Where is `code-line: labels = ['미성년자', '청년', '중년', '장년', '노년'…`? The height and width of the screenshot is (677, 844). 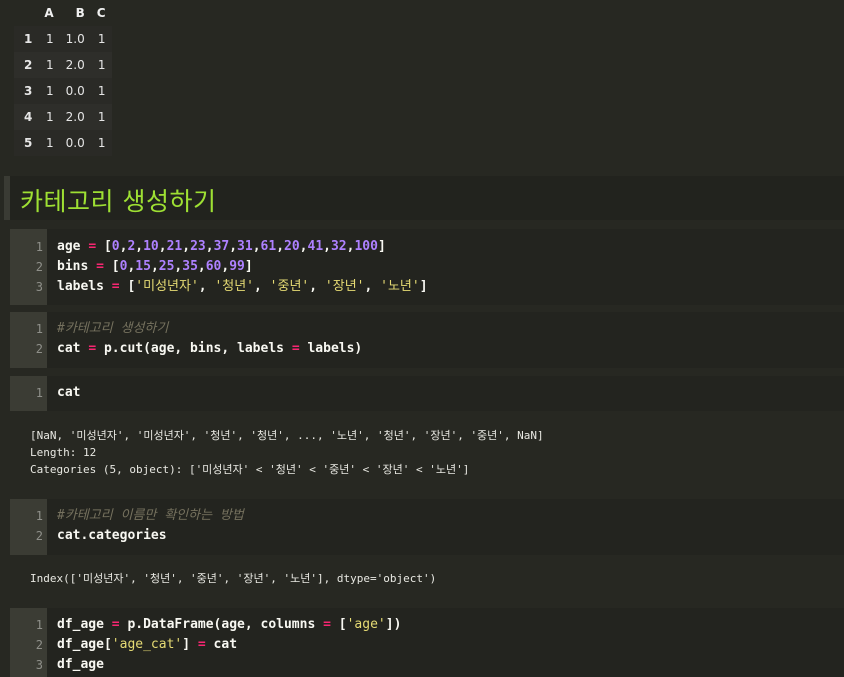 code-line: labels = ['미성년자', '청년', '중년', '장년', '노년'… is located at coordinates (242, 286).